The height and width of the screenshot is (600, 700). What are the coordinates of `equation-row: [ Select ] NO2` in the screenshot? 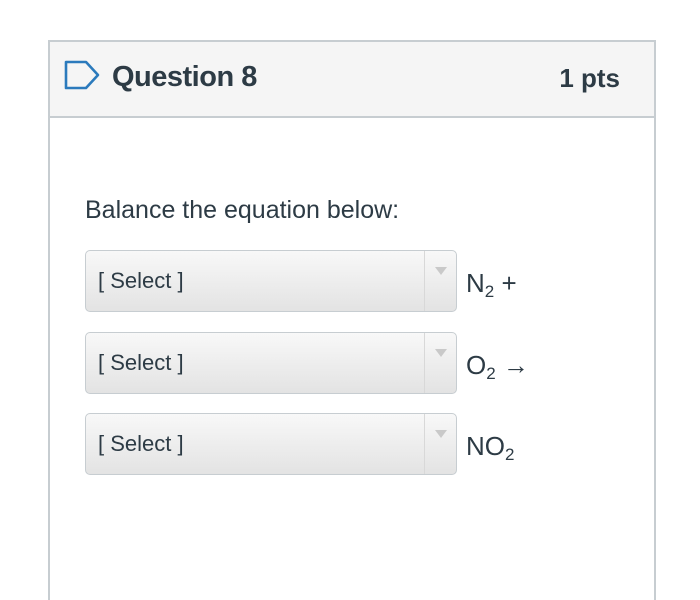 It's located at (320, 444).